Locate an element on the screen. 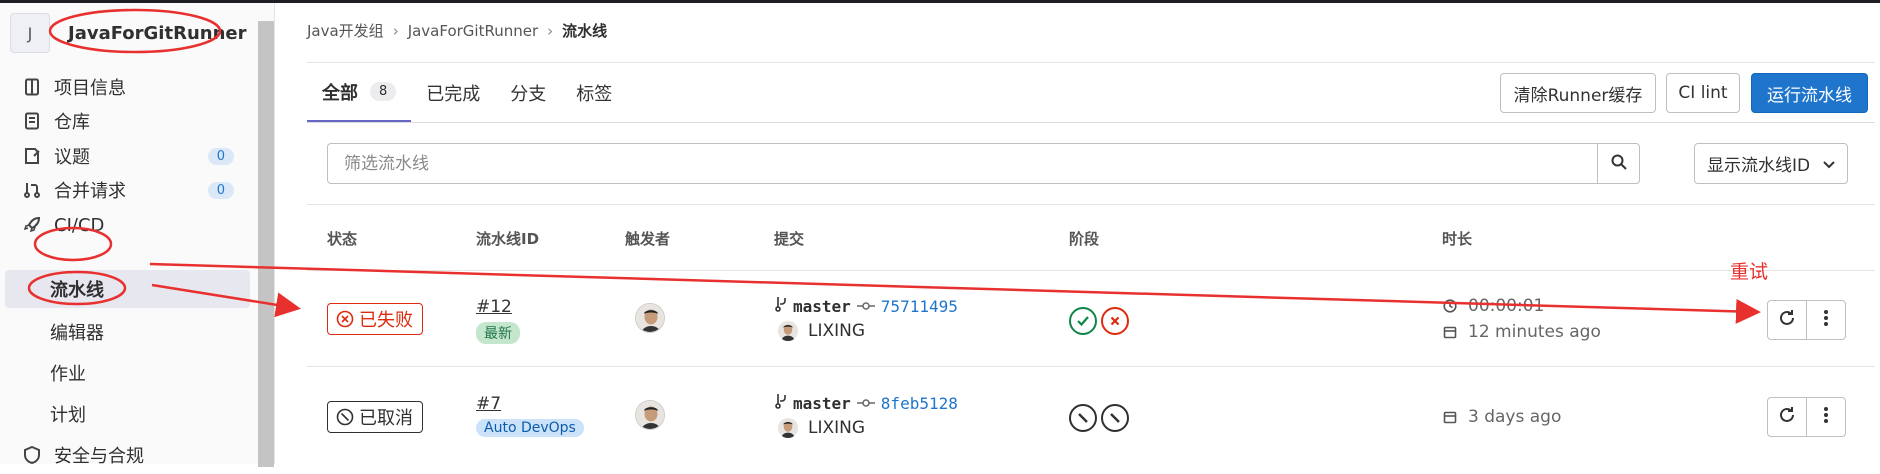 The image size is (1880, 474). kebab-icon is located at coordinates (1826, 417).